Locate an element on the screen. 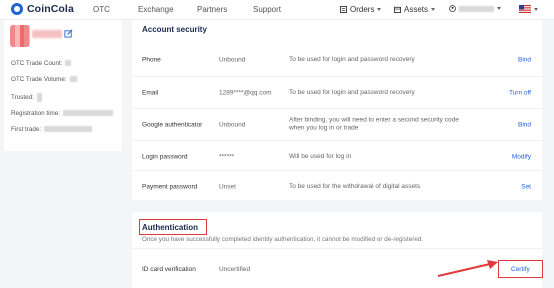  set-payment-password-link: Set is located at coordinates (526, 186).